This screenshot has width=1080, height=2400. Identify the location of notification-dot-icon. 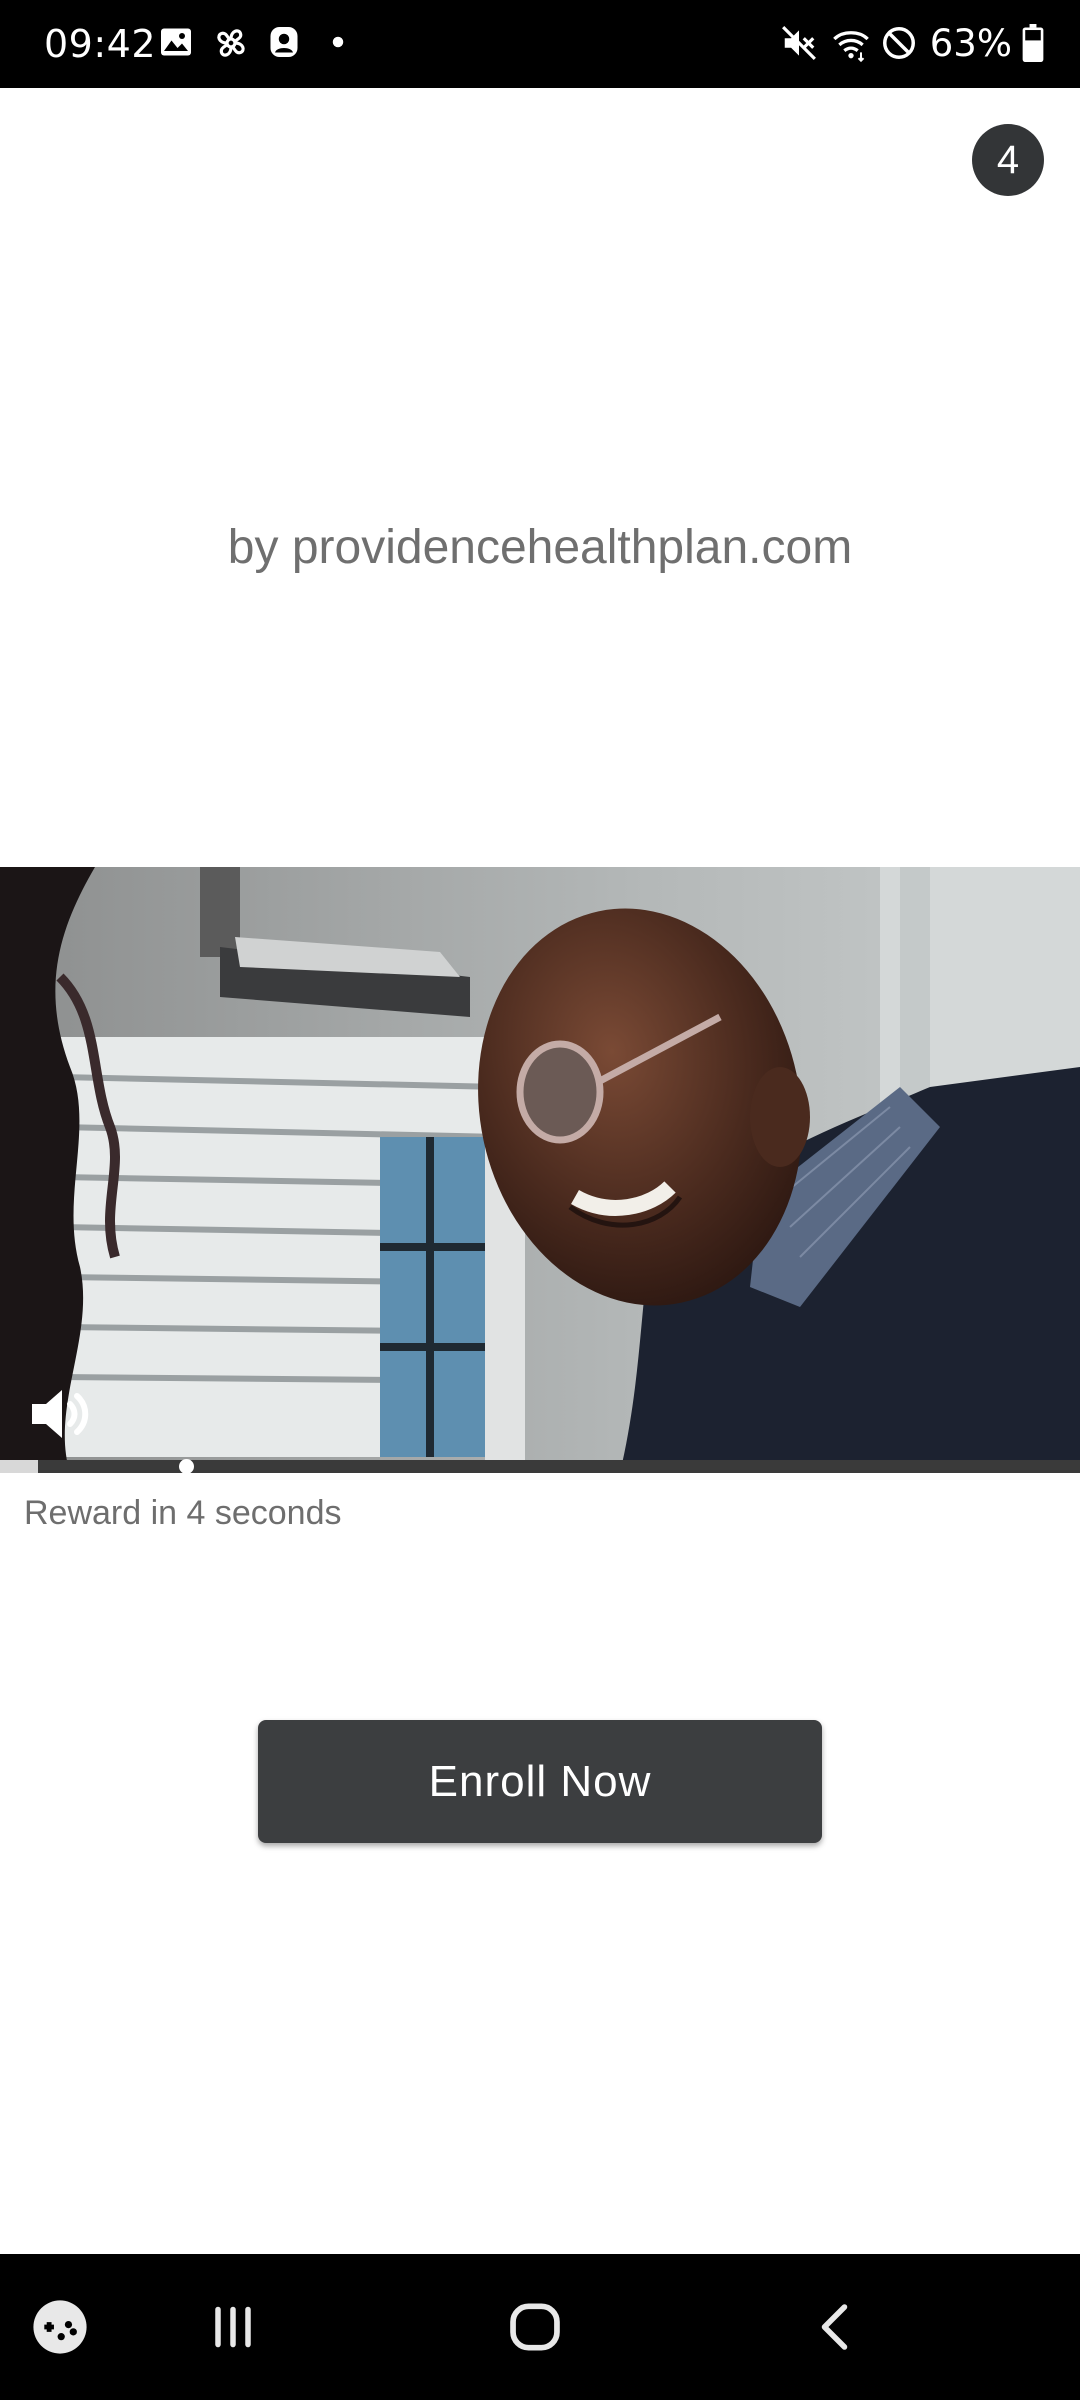
(340, 44).